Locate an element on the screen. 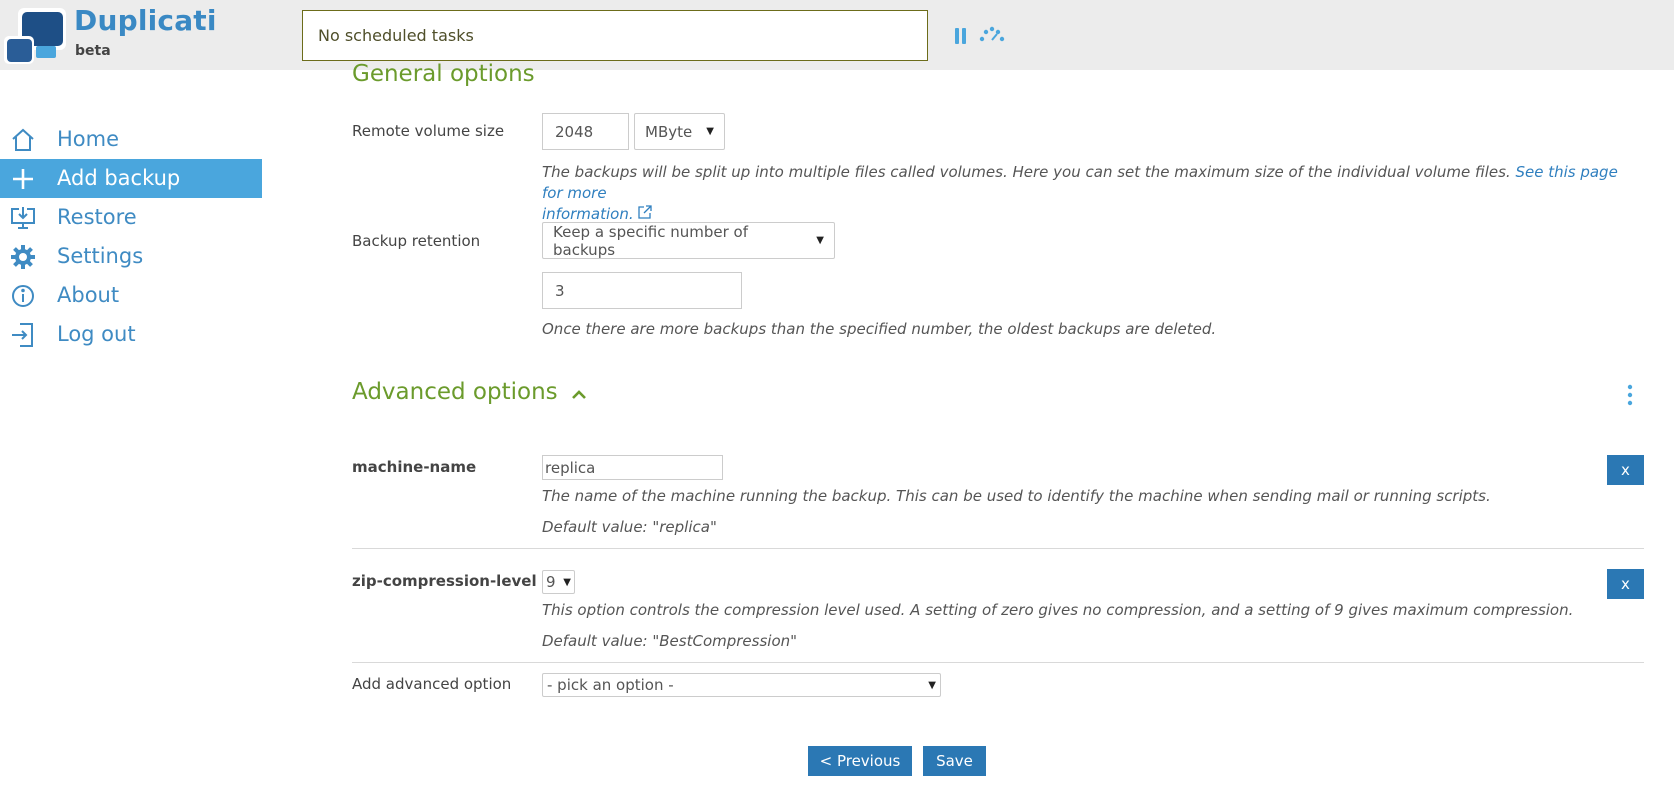 The height and width of the screenshot is (796, 1674). brand-subtitle: beta is located at coordinates (93, 51).